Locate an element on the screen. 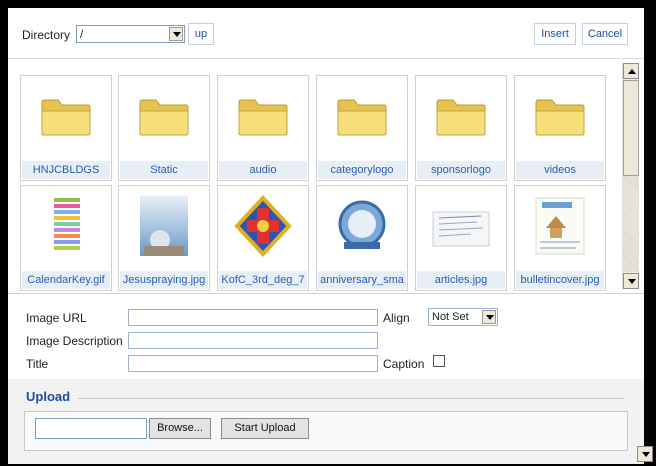  align-label: Align is located at coordinates (396, 318).